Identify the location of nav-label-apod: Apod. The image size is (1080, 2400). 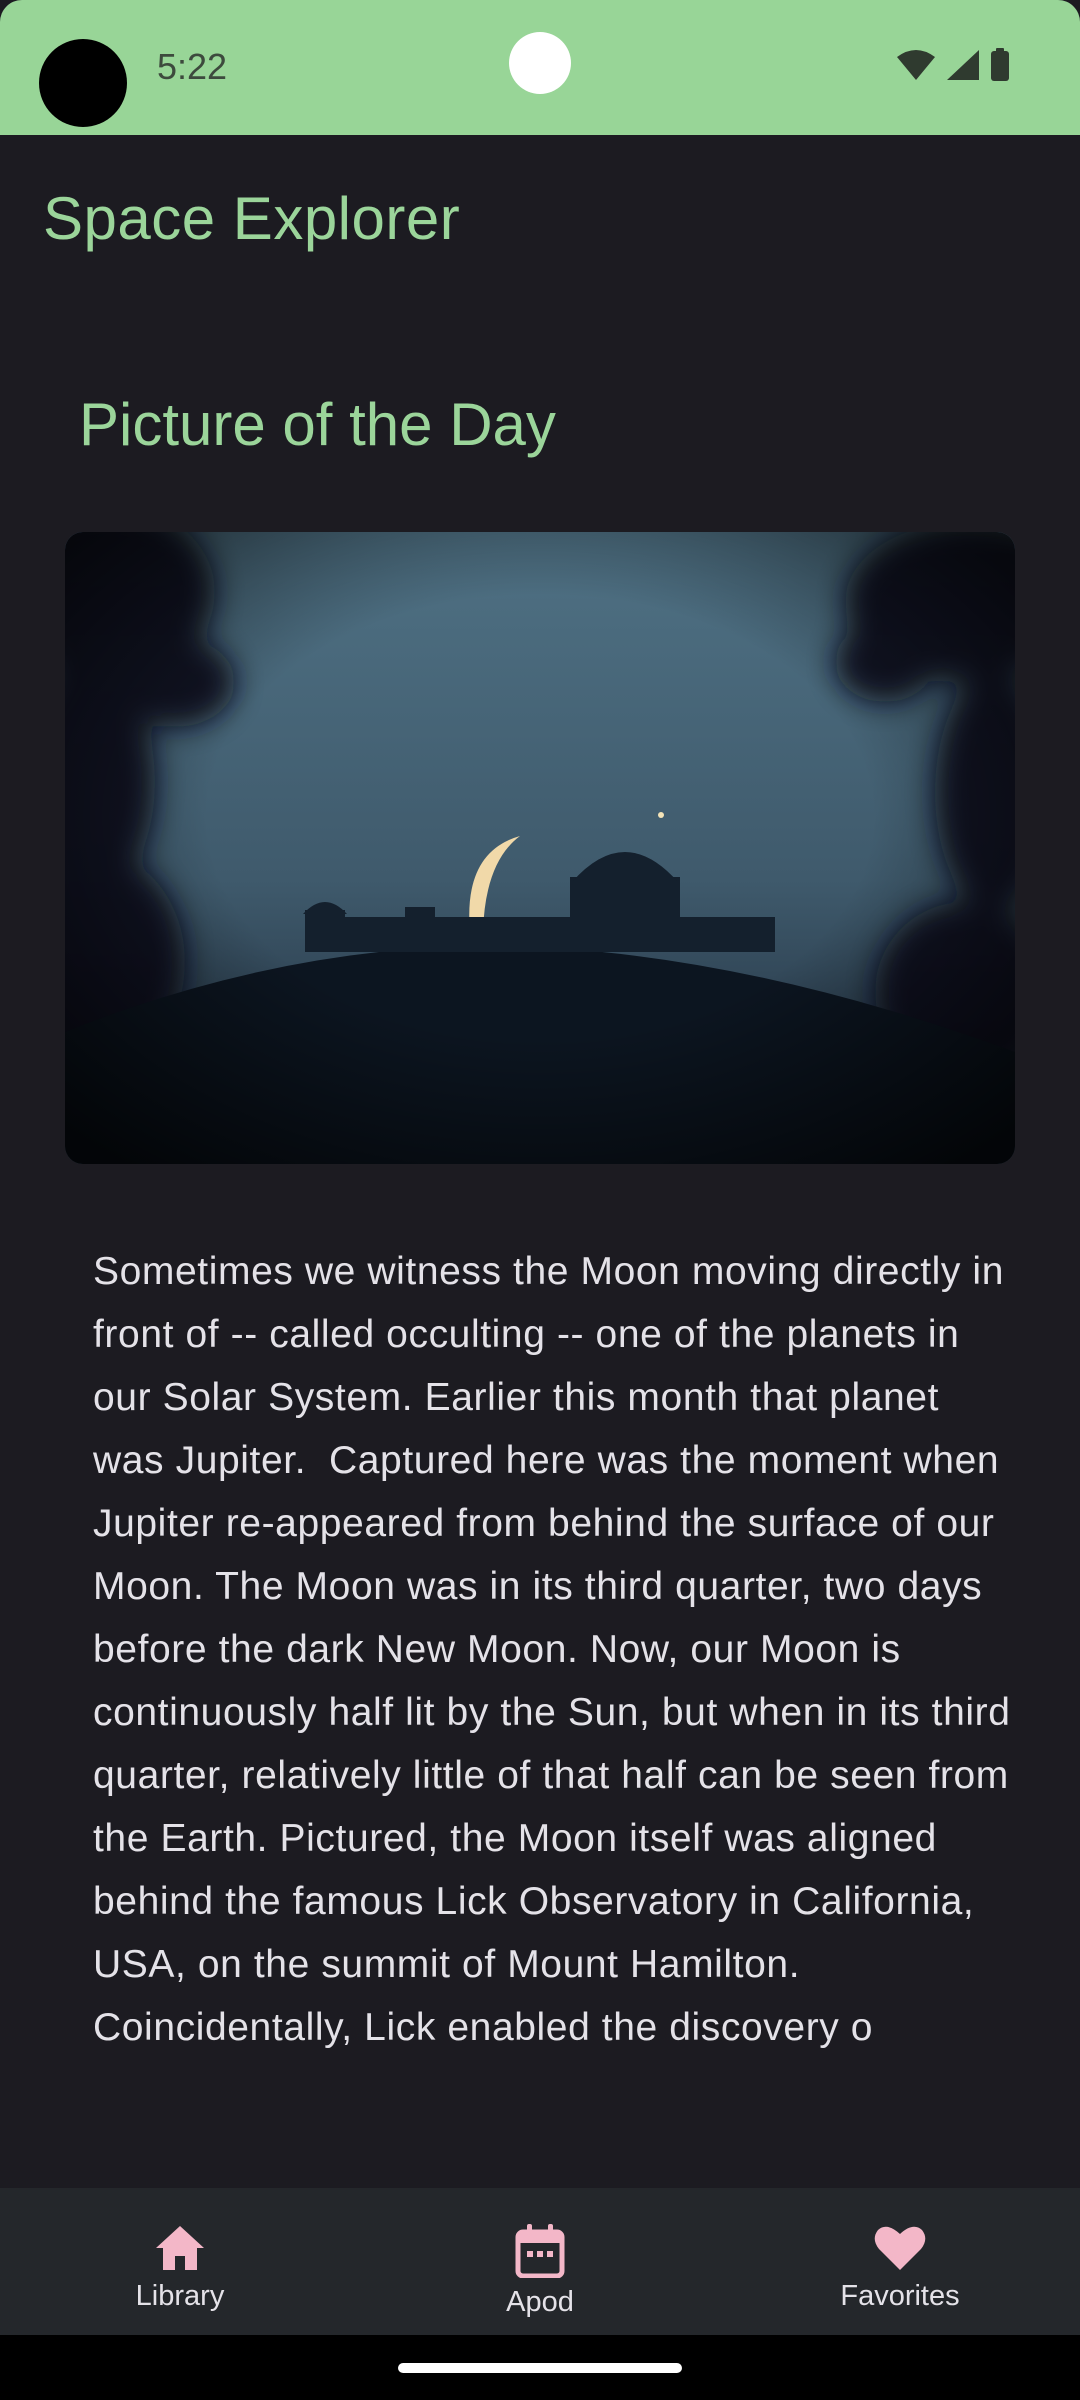
(540, 2302).